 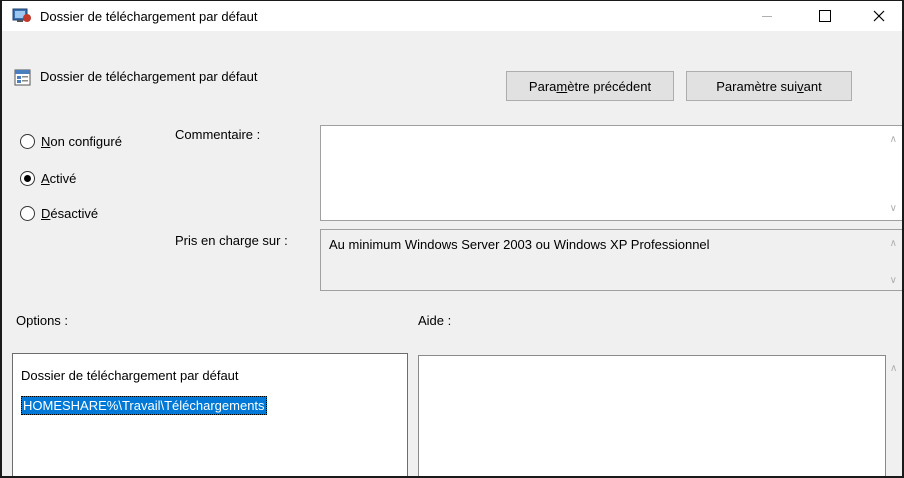 I want to click on title-bar: Dossier de téléchargement par défaut, so click(x=452, y=16).